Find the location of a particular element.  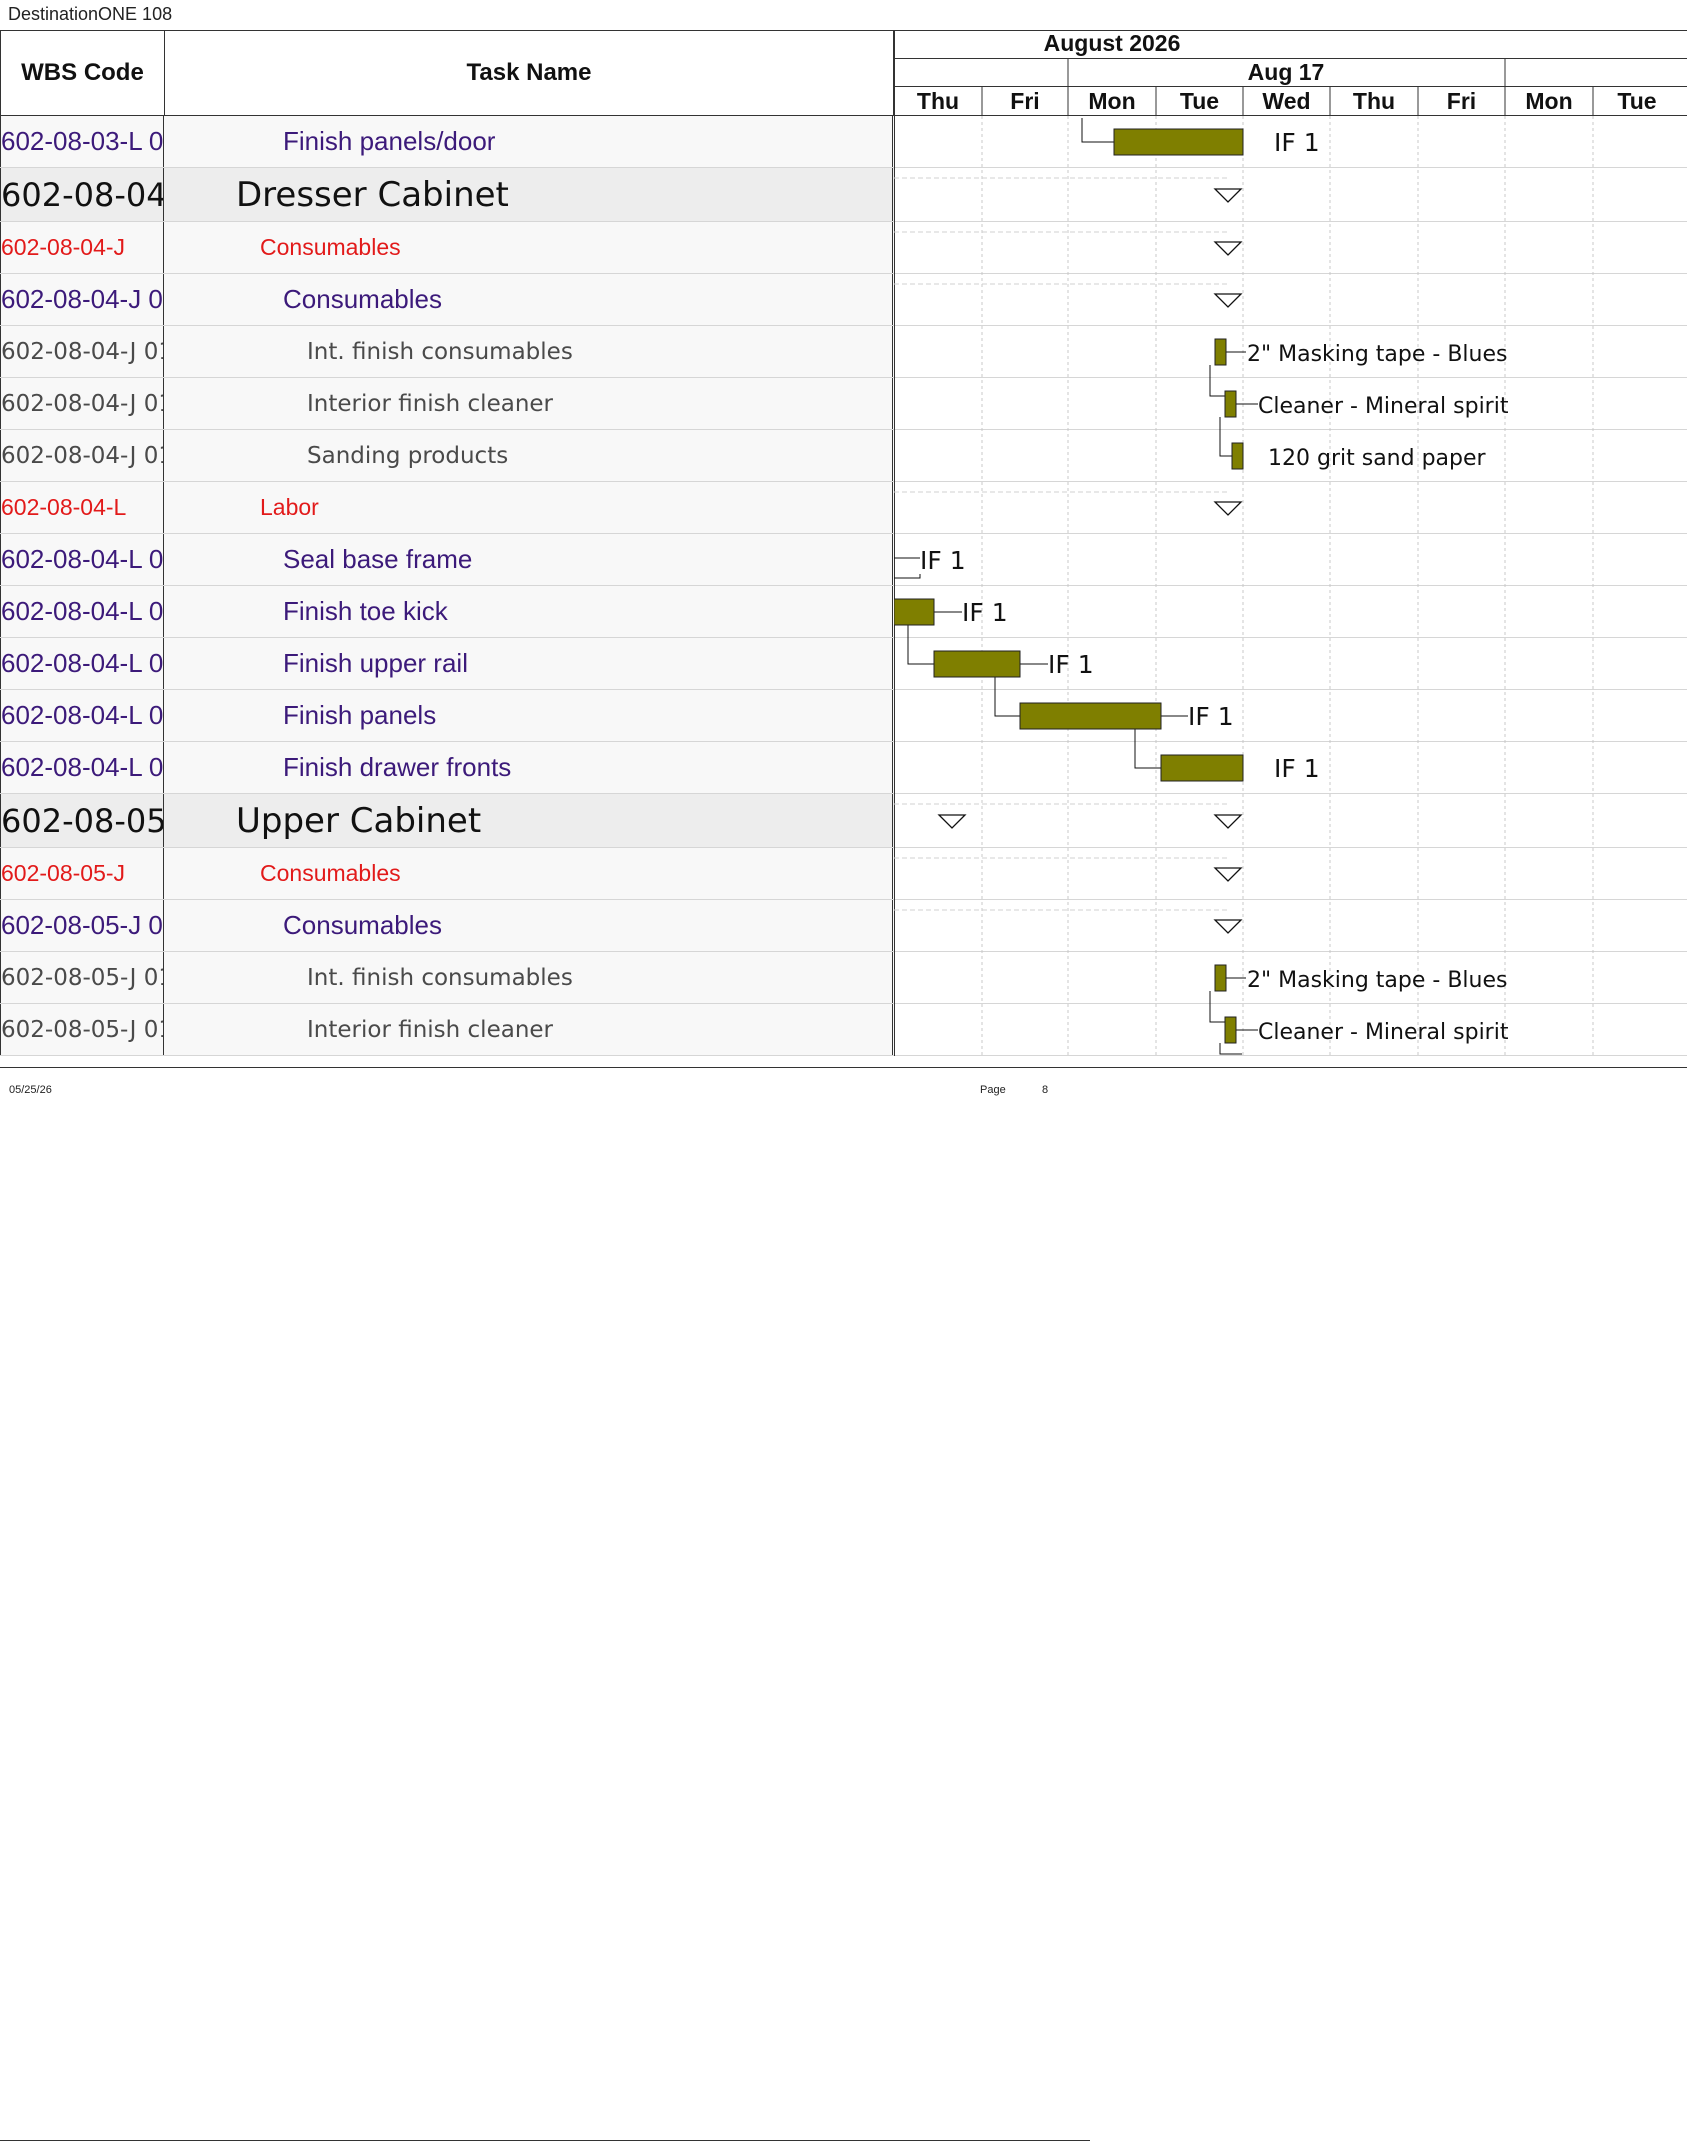

summary-task-row: 602-08-05 Upper Cabinet is located at coordinates (447, 821).